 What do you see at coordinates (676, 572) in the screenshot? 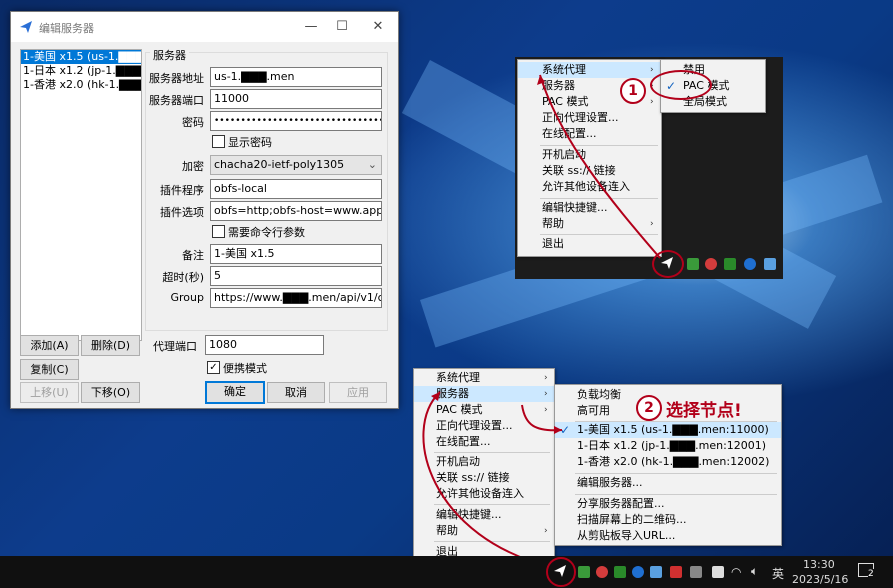
I see `shield-icon` at bounding box center [676, 572].